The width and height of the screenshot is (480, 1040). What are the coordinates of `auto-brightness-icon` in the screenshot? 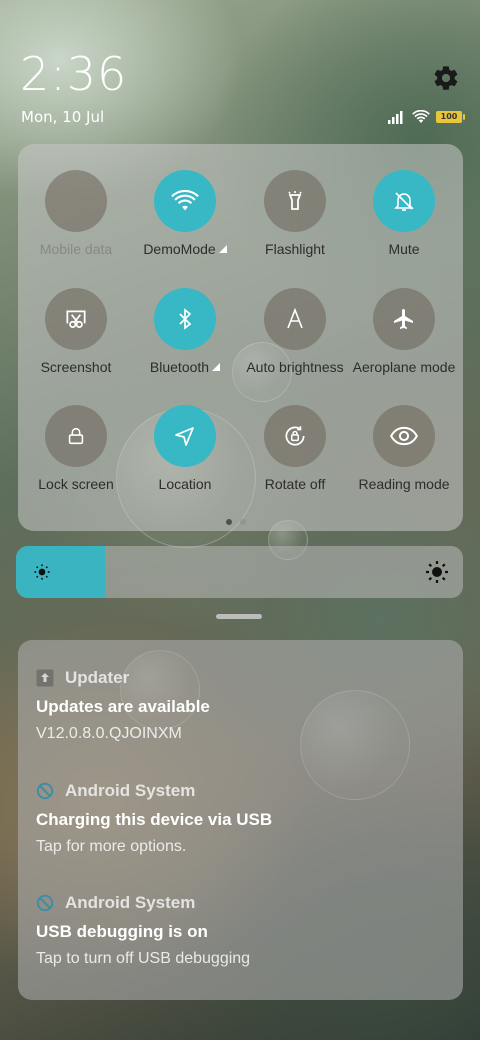 It's located at (295, 319).